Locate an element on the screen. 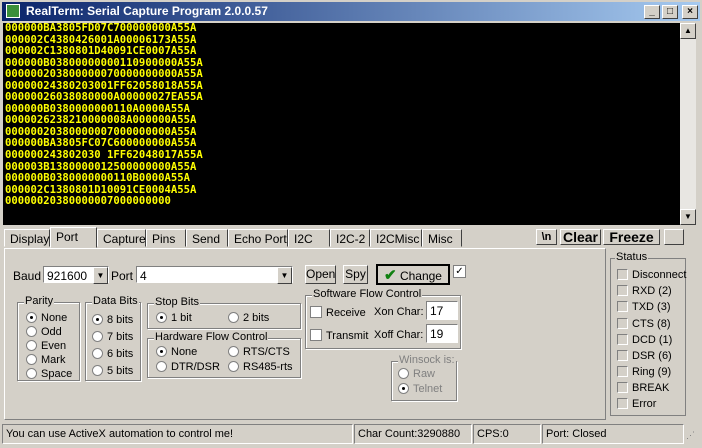  winsock-label: Winsock is: is located at coordinates (427, 360).